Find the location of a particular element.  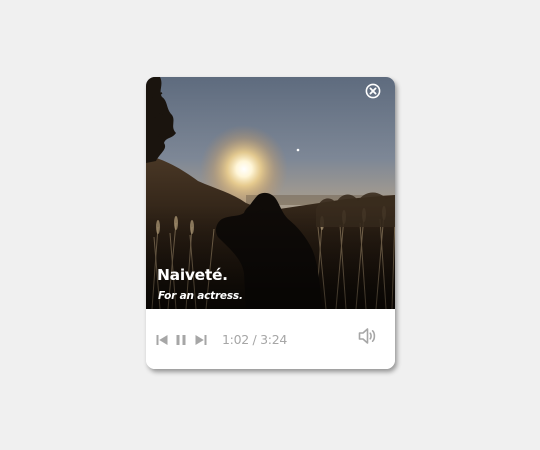

playback-time: 1:02 / 3:24 is located at coordinates (254, 339).